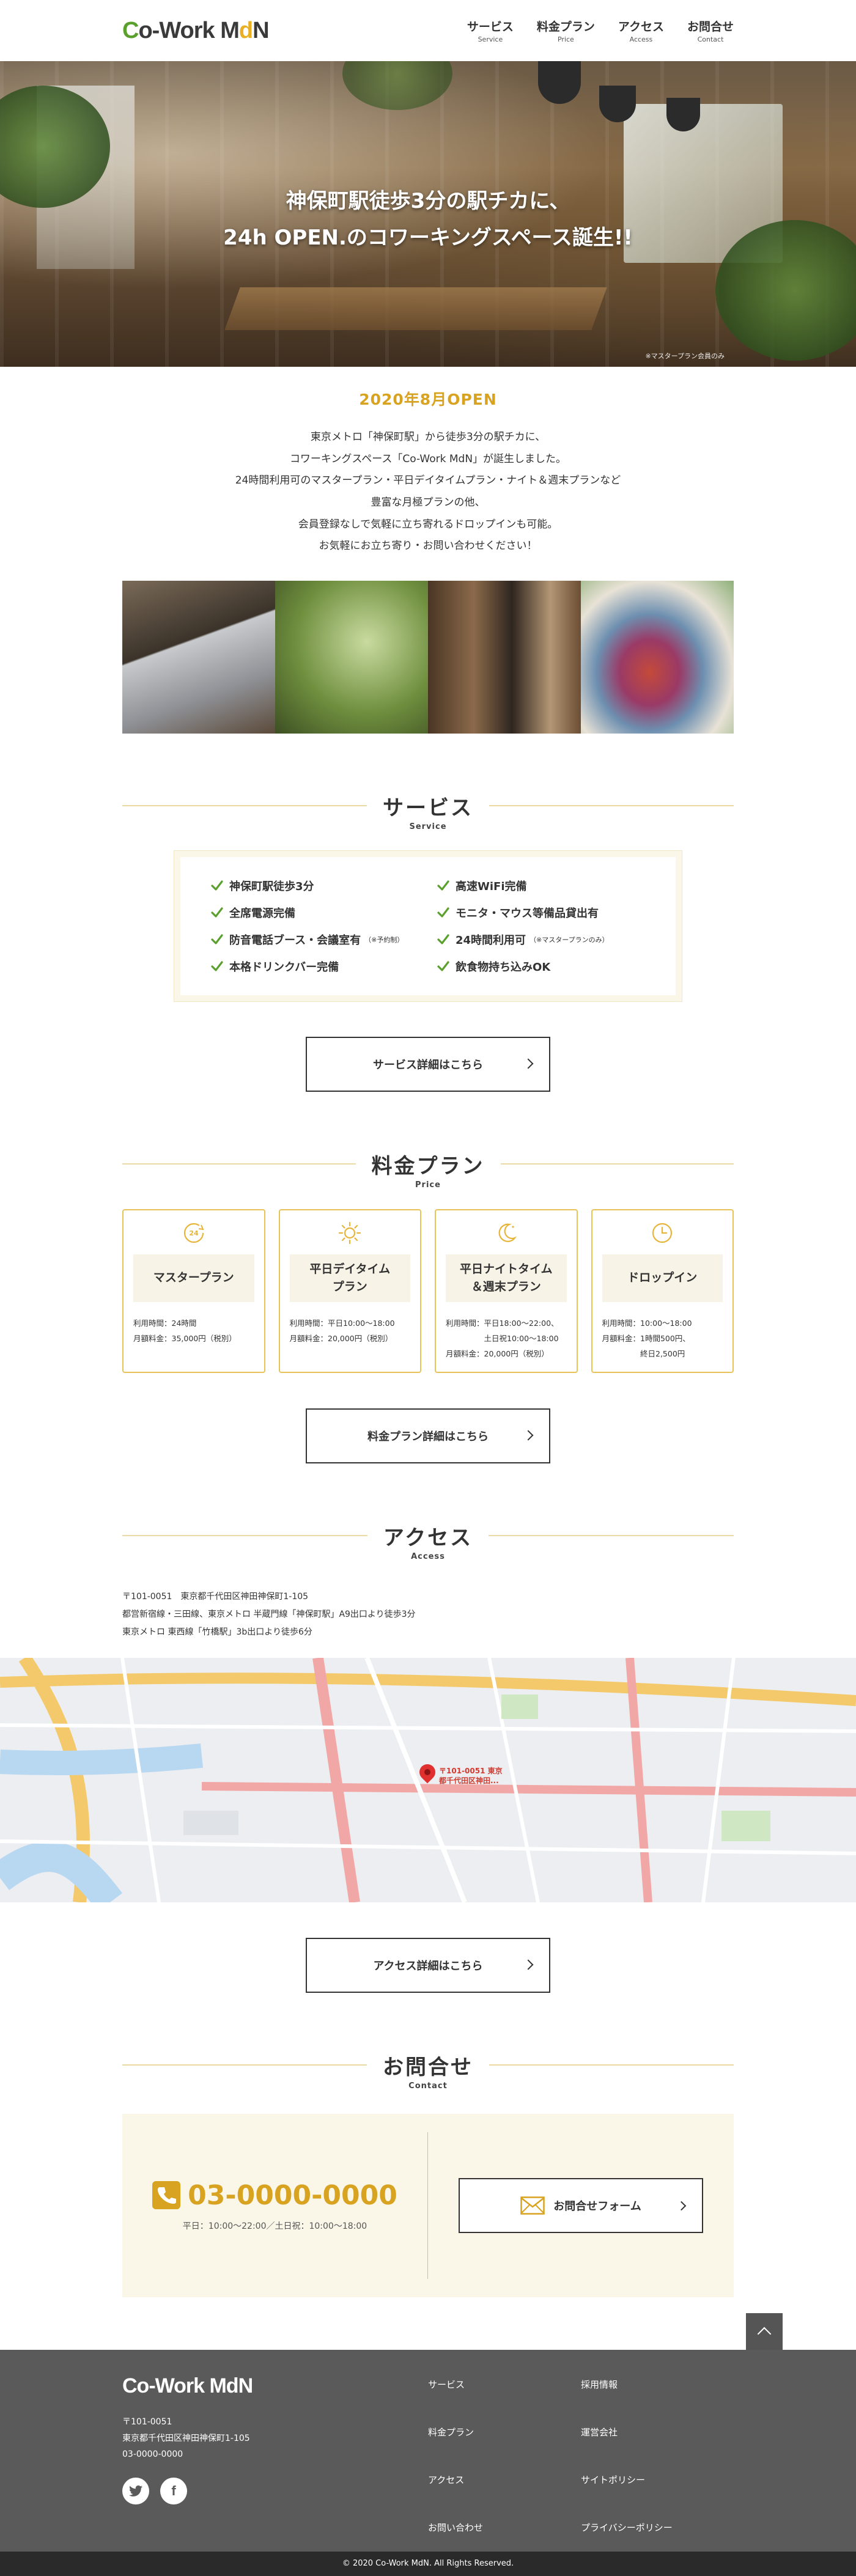 This screenshot has width=856, height=2576. I want to click on contact-heading-en: Contact, so click(428, 2086).